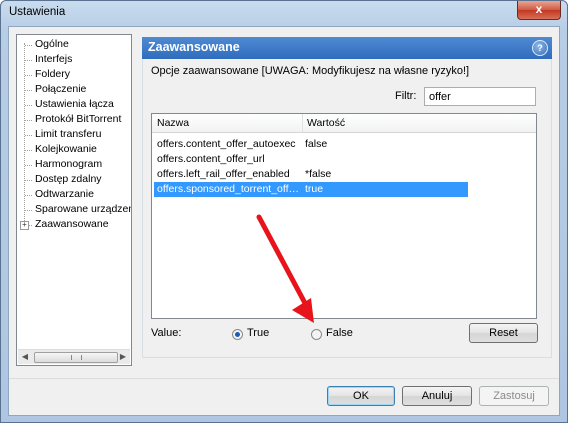  What do you see at coordinates (302, 123) in the screenshot?
I see `column-divider` at bounding box center [302, 123].